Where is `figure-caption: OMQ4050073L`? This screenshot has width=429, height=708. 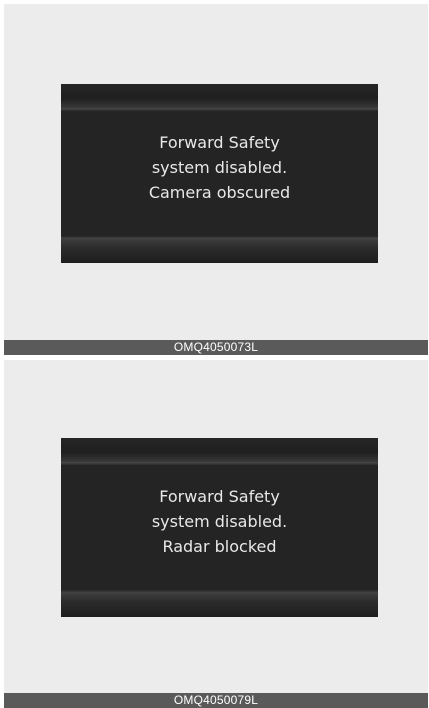 figure-caption: OMQ4050073L is located at coordinates (216, 347).